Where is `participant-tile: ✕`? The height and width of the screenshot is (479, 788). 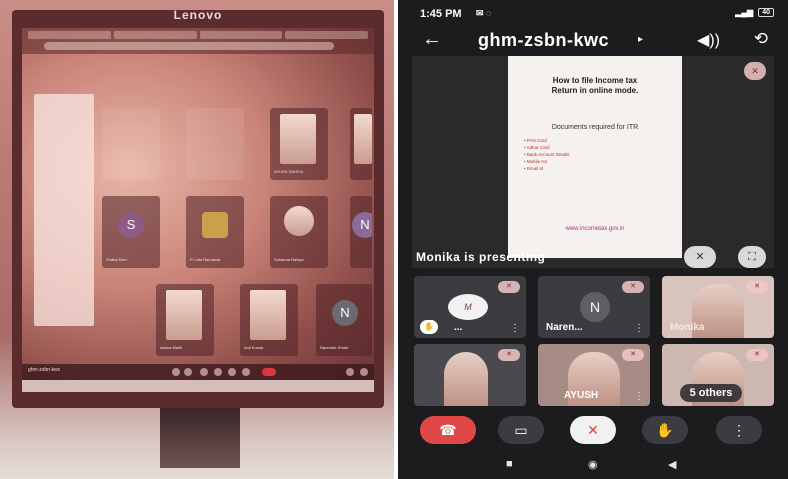
participant-tile: ✕ is located at coordinates (470, 375).